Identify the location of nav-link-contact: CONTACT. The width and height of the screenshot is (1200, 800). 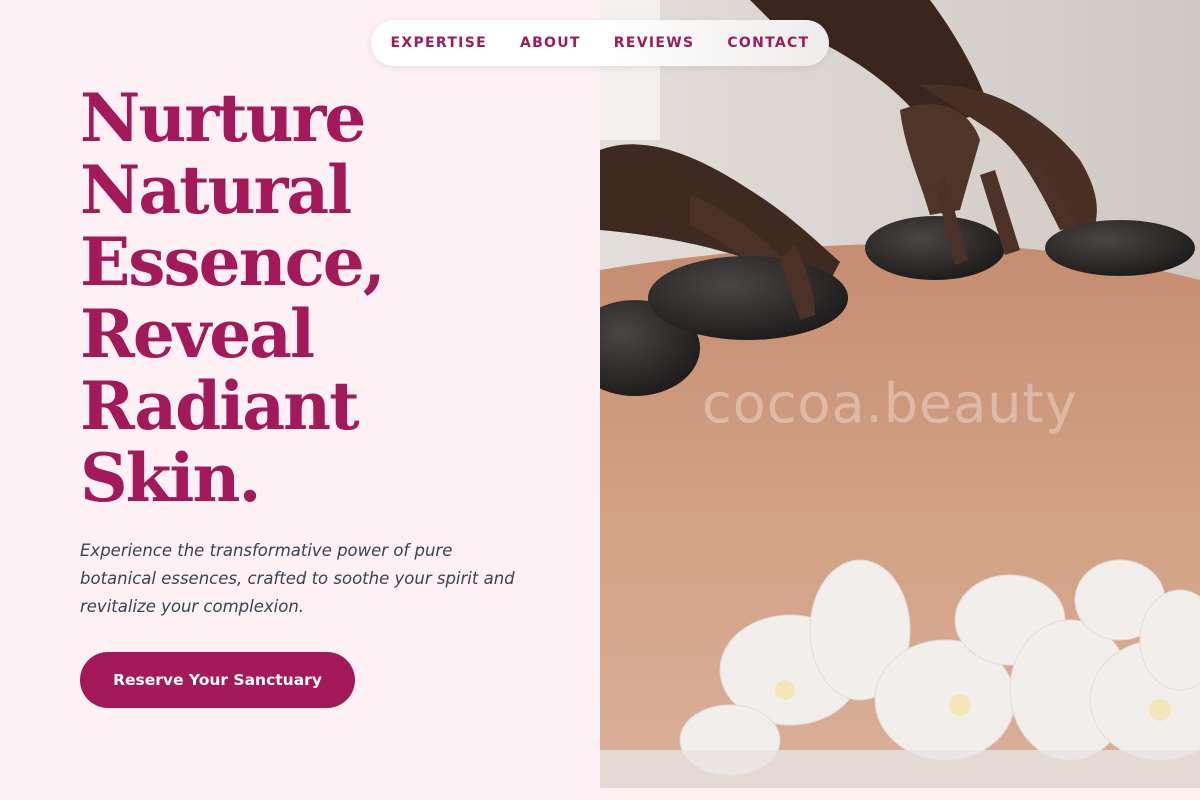
(768, 43).